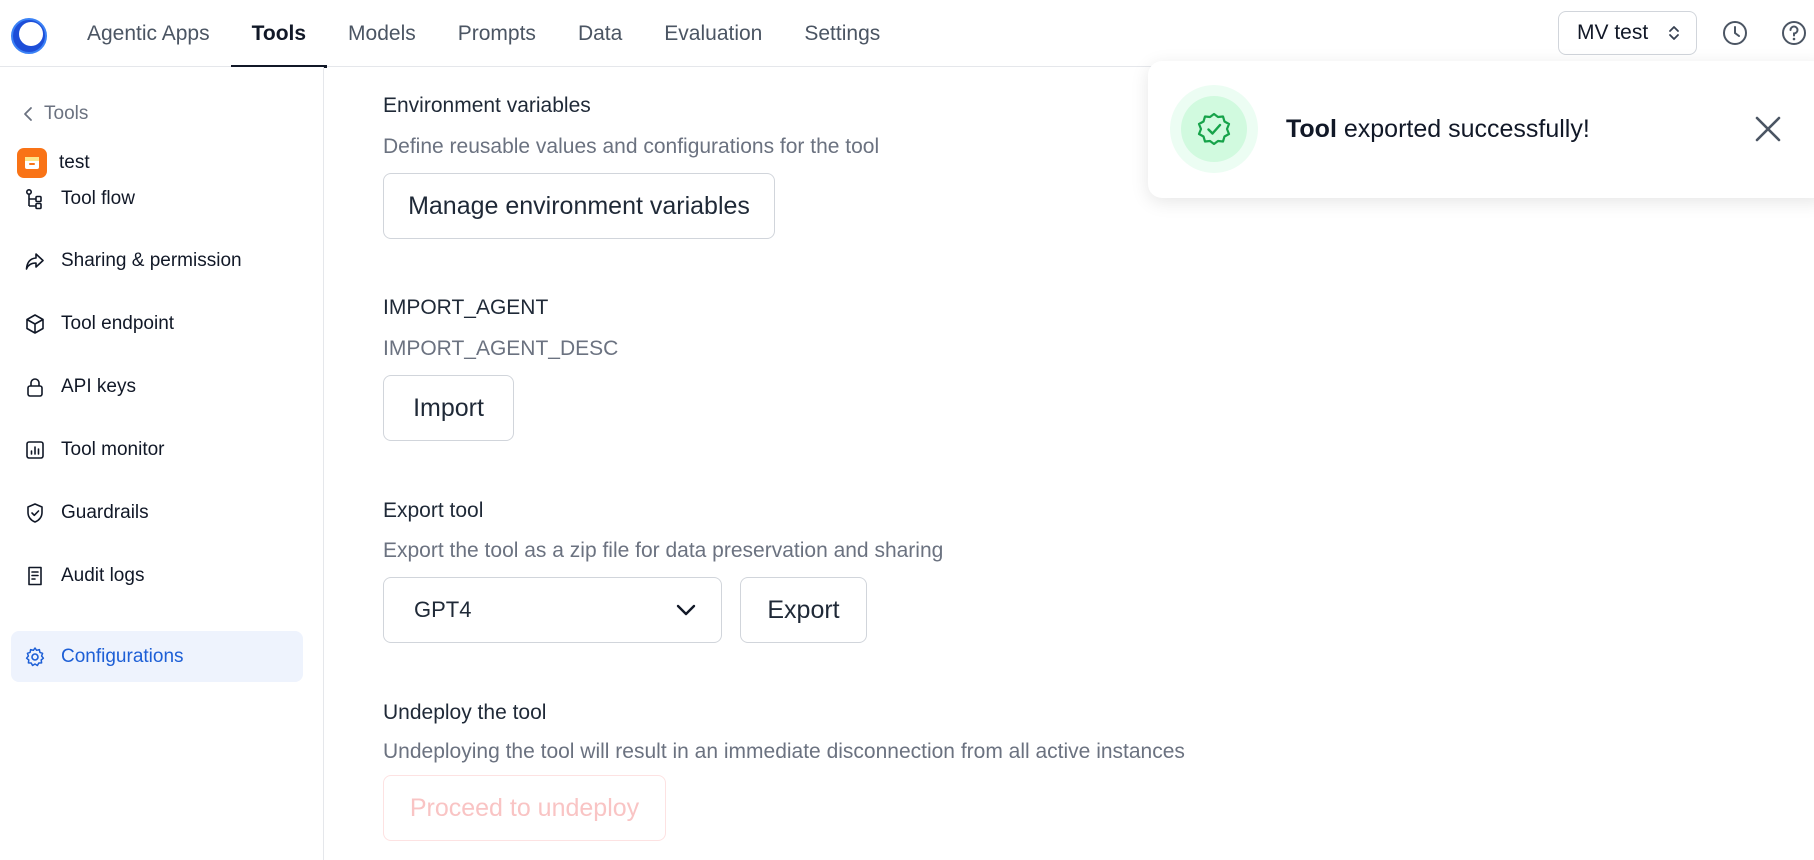 The height and width of the screenshot is (860, 1814). I want to click on sidebar-item-label: Configurations, so click(122, 656).